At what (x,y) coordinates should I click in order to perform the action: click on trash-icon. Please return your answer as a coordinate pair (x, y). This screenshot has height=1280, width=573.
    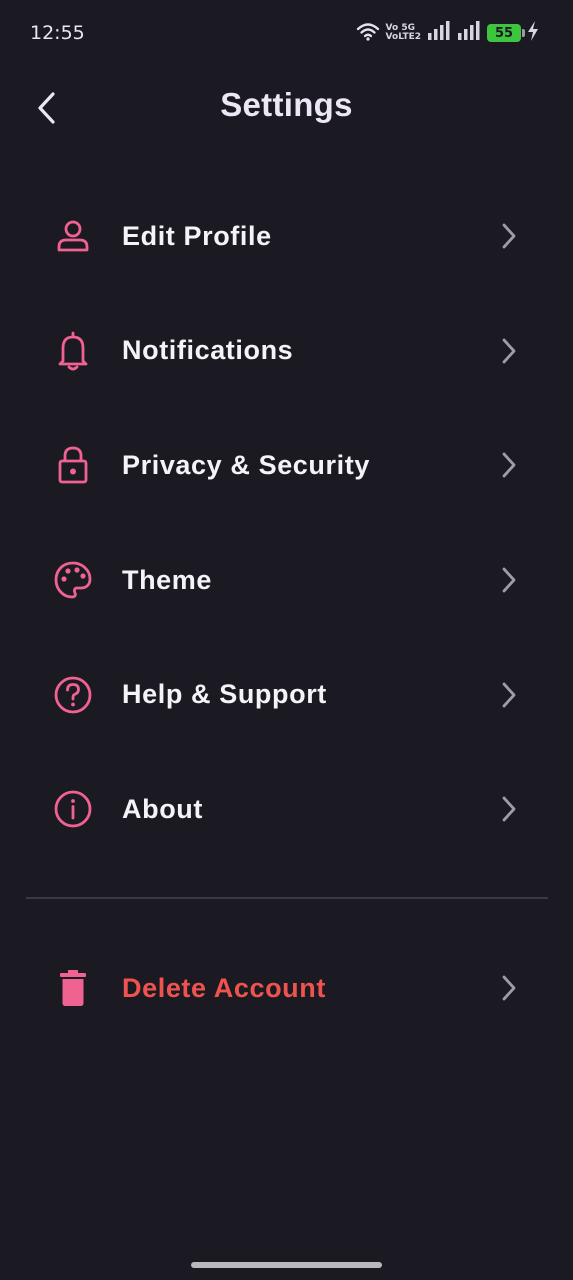
    Looking at the image, I should click on (73, 988).